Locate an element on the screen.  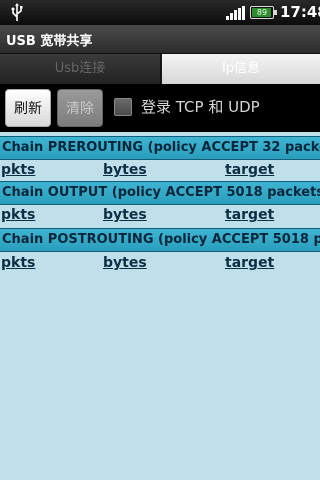
log-tcp-udp-checkbox is located at coordinates (123, 107).